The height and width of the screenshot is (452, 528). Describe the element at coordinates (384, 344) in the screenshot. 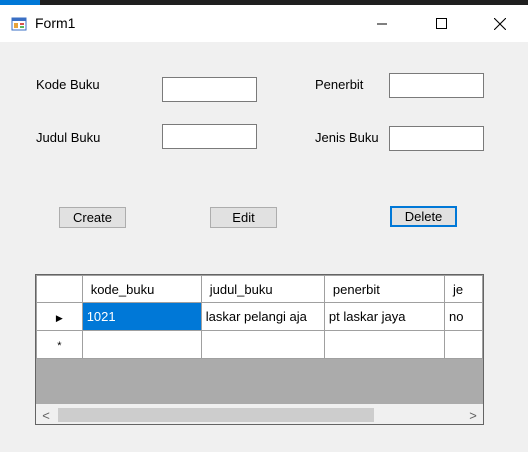

I see `grid-cell-penerbit` at that location.